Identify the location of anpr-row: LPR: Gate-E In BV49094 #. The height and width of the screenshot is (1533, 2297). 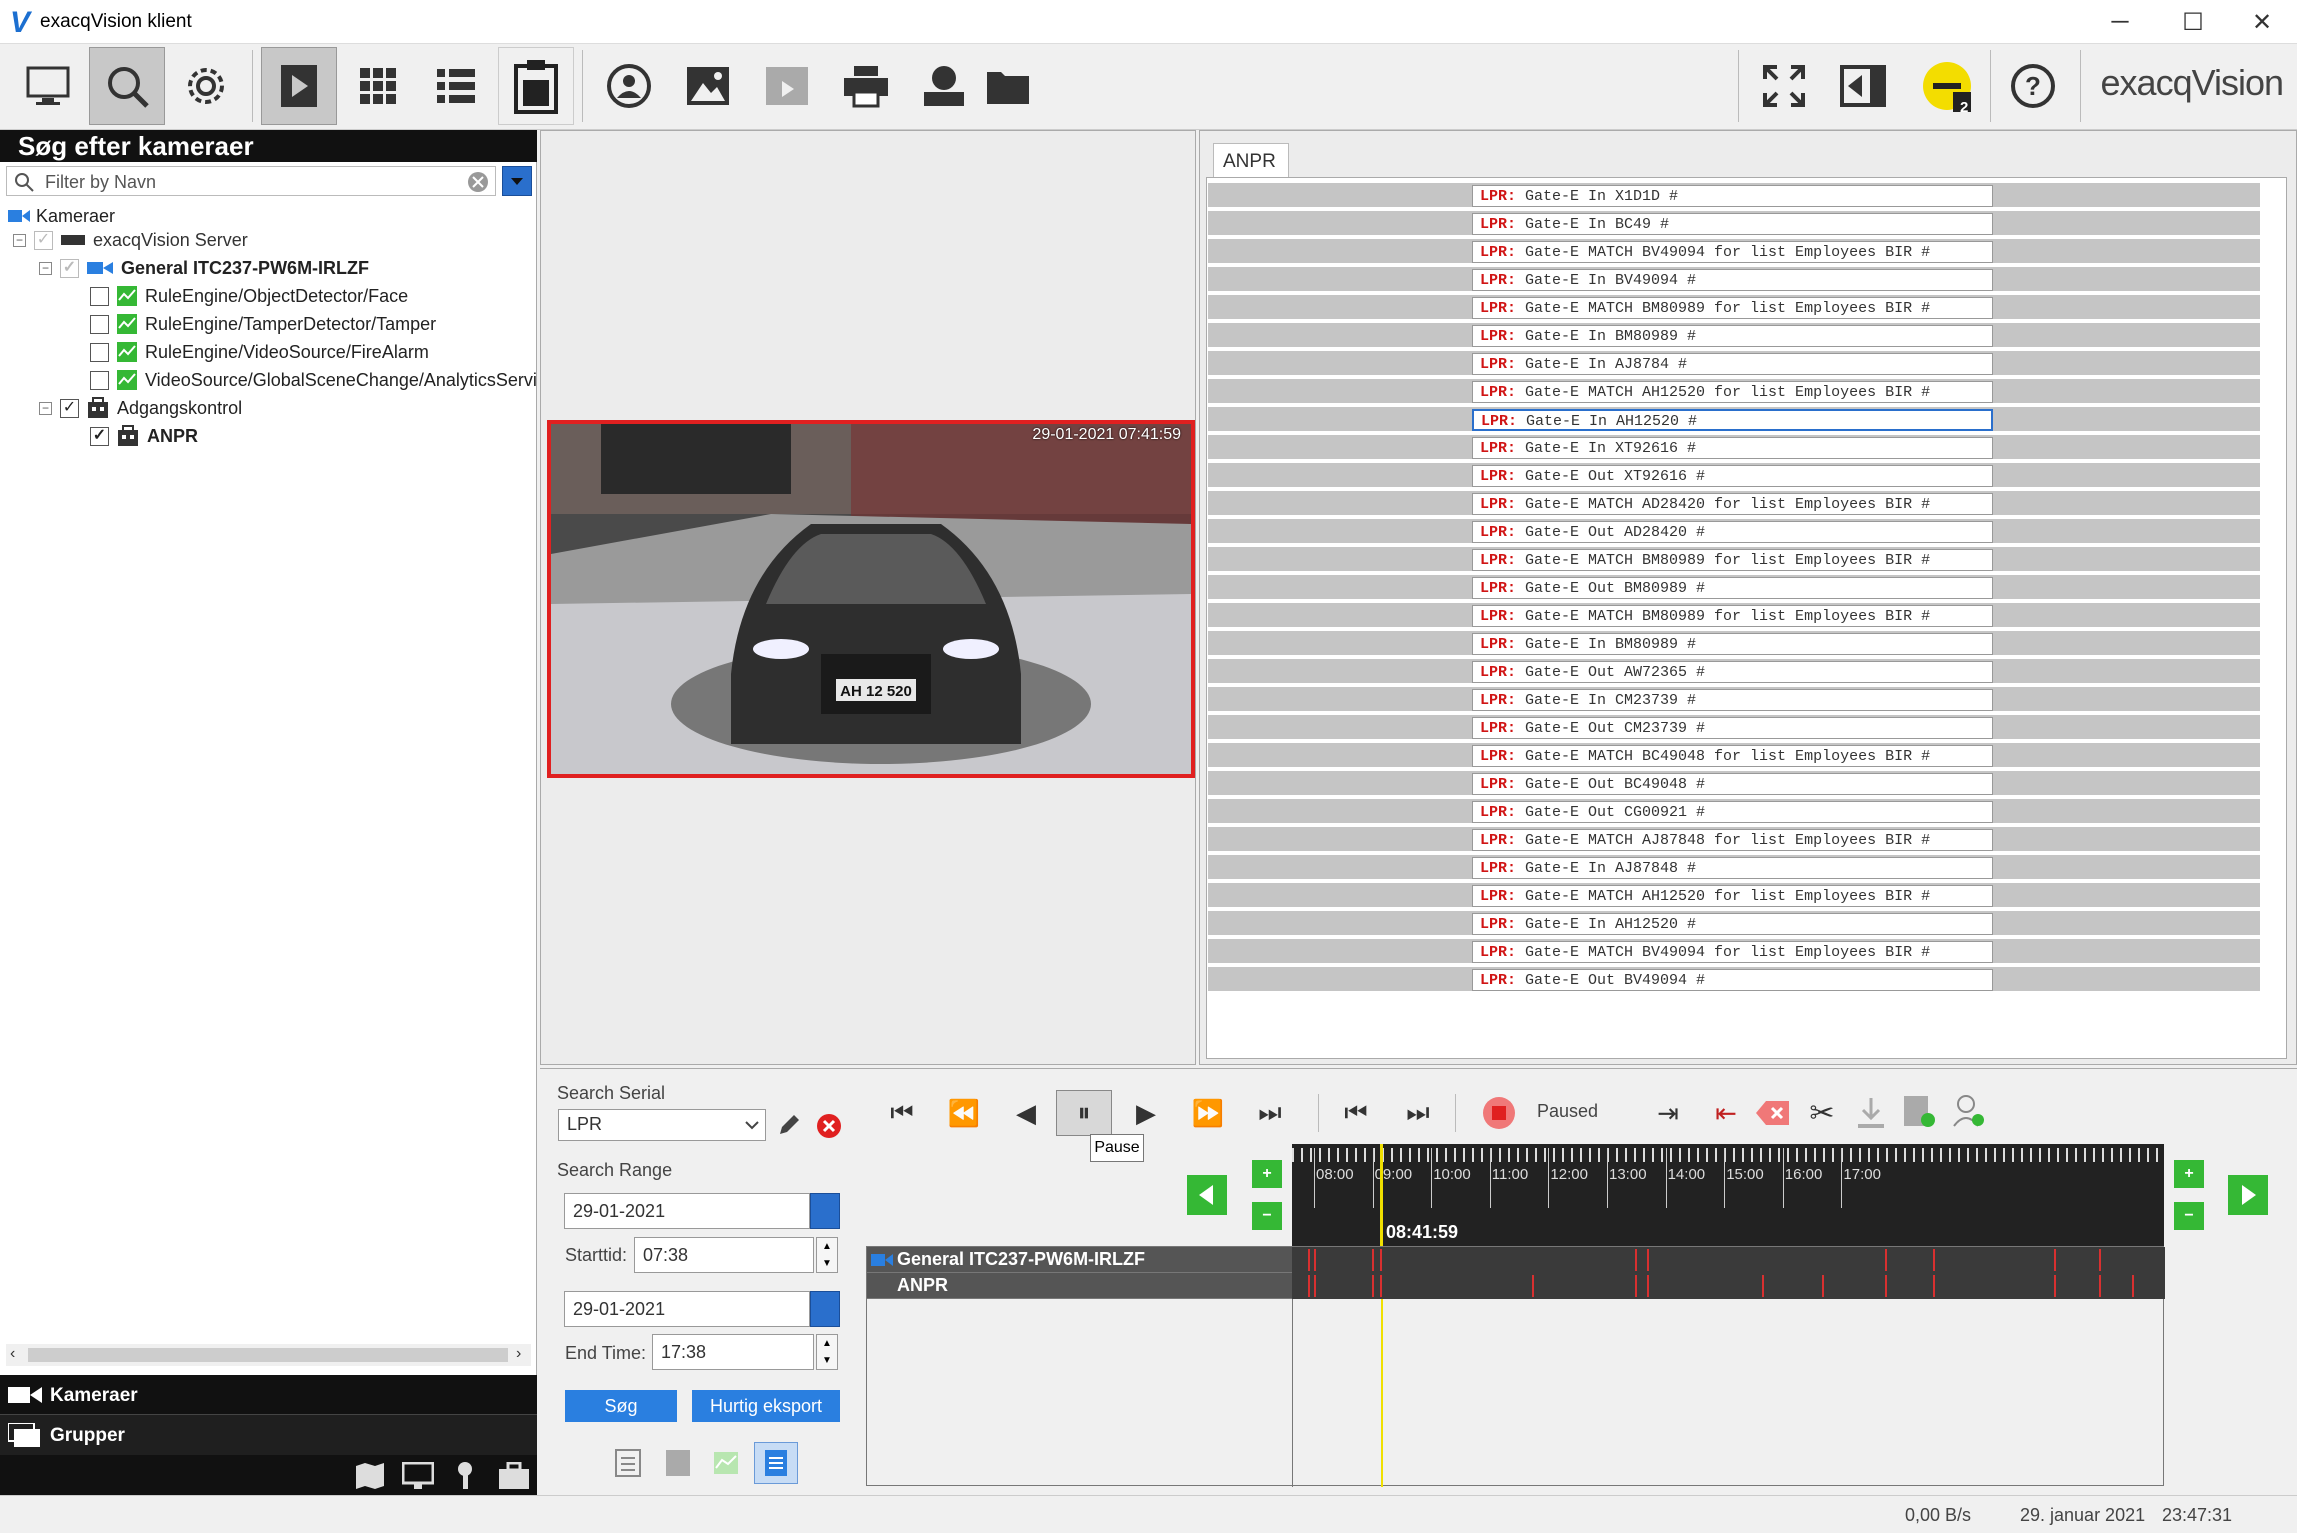
(1734, 280).